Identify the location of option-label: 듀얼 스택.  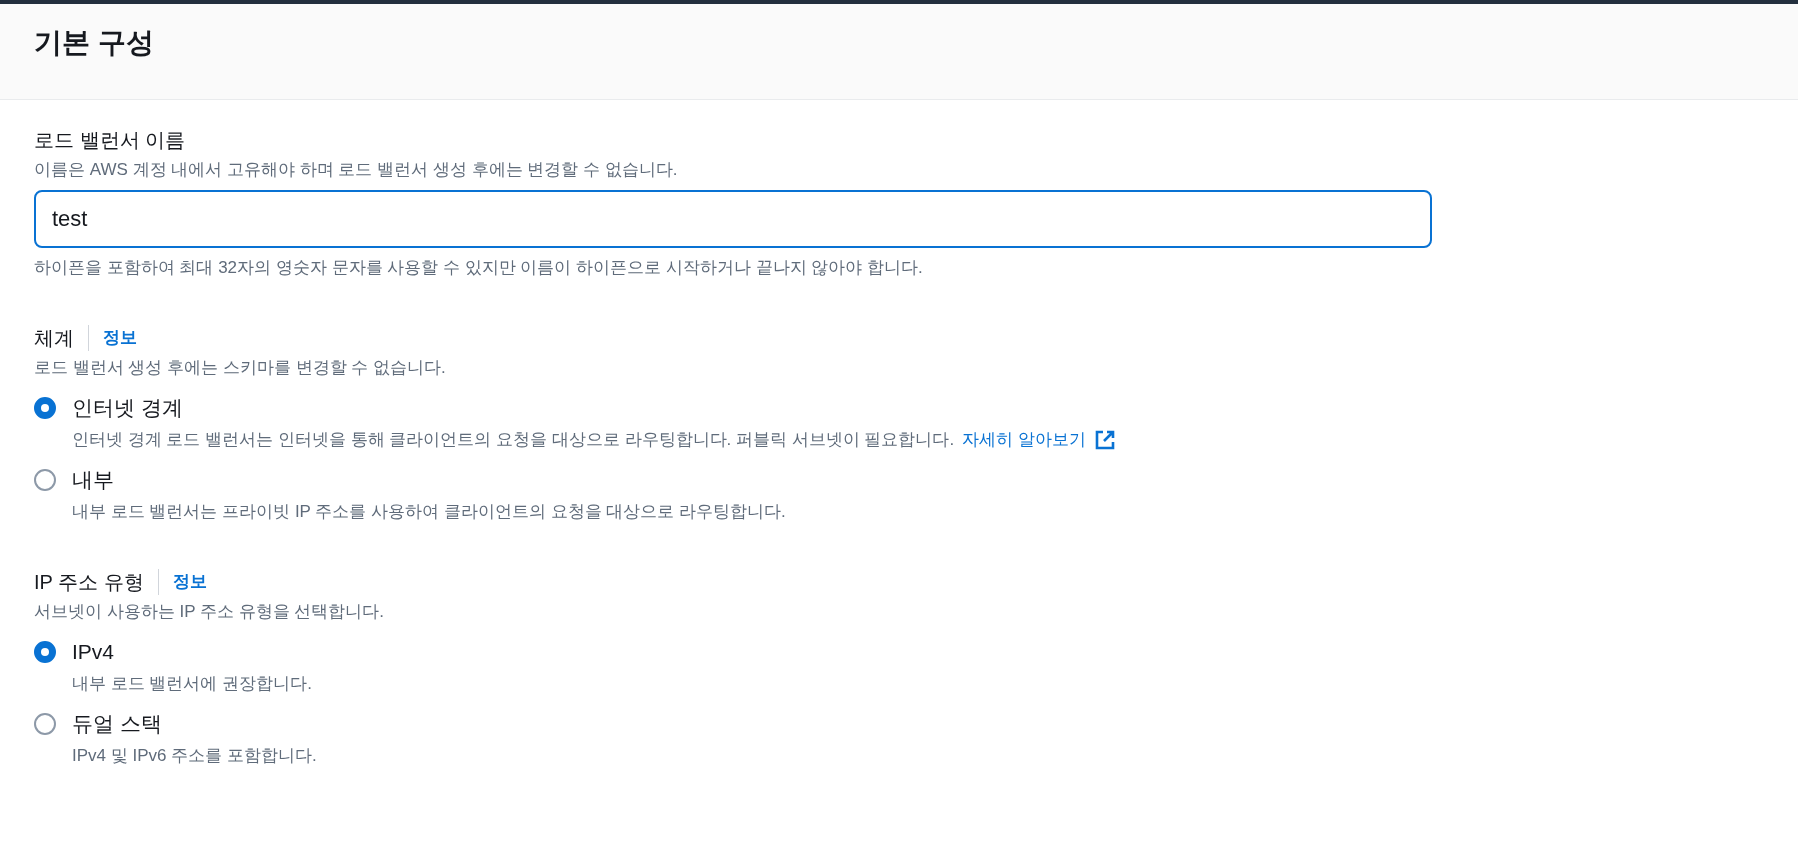
(117, 724).